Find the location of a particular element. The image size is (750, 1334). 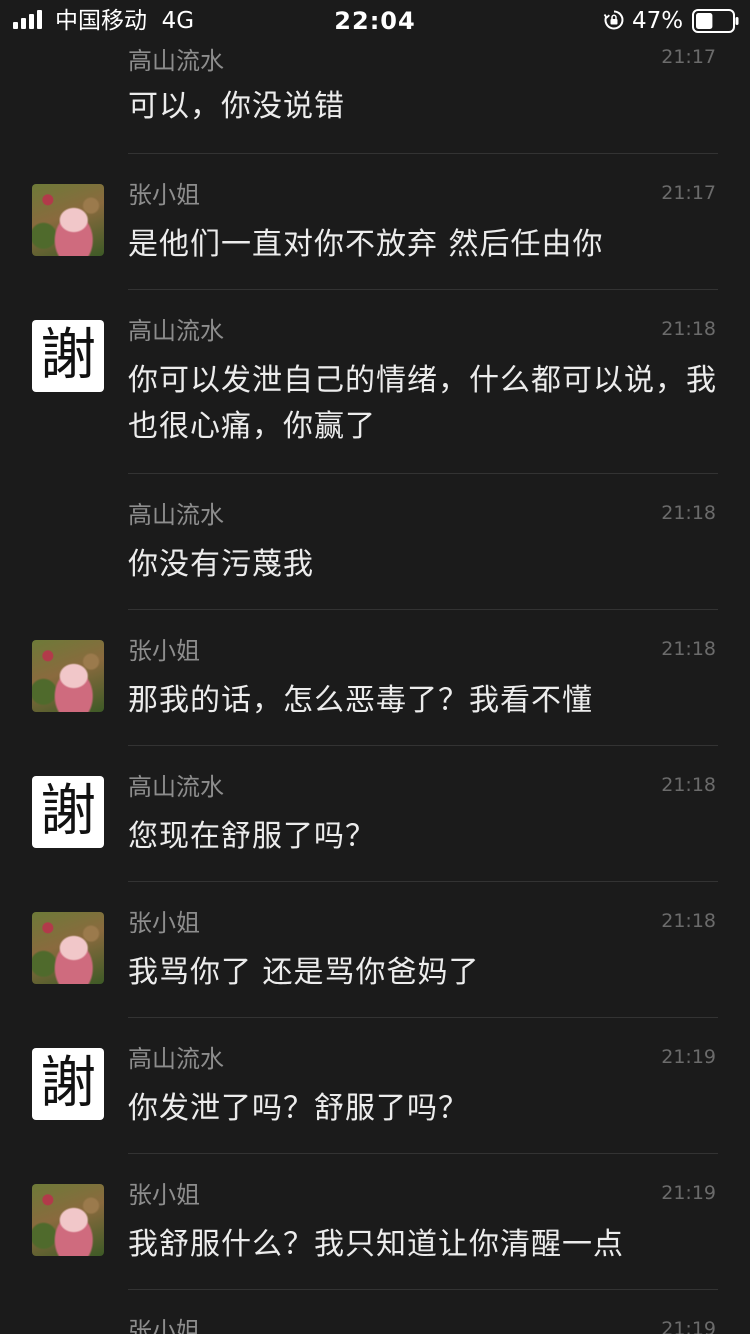

message-item: 张小姐 21:19 is located at coordinates (375, 1312).